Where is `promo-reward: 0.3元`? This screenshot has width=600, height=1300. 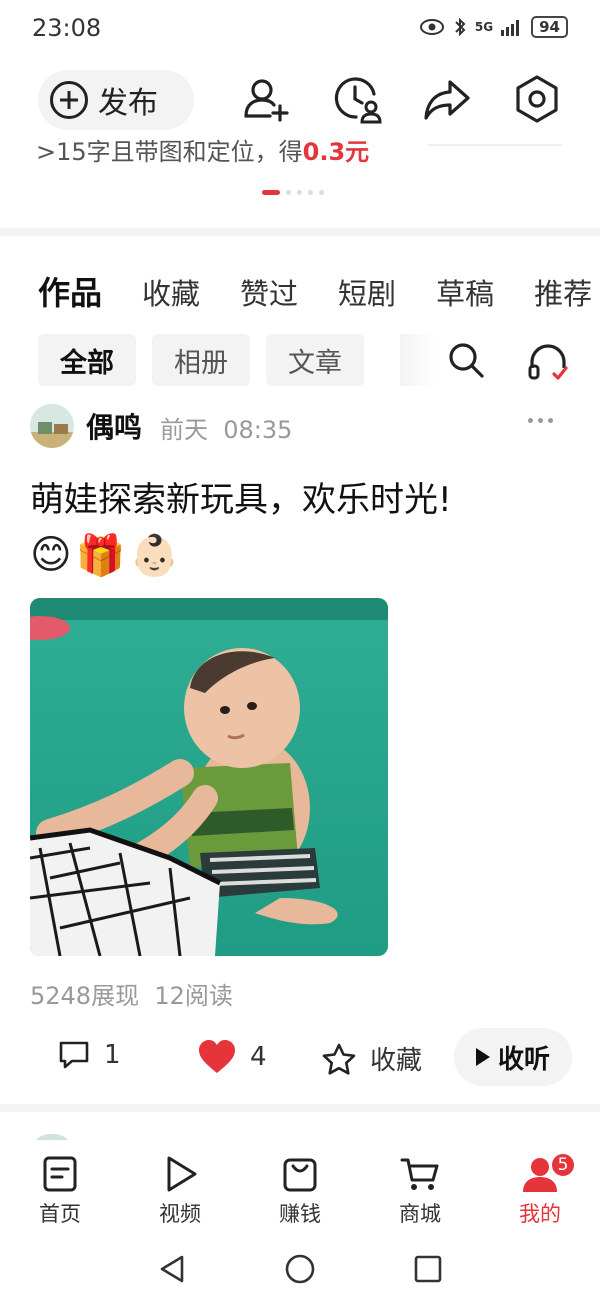
promo-reward: 0.3元 is located at coordinates (336, 152).